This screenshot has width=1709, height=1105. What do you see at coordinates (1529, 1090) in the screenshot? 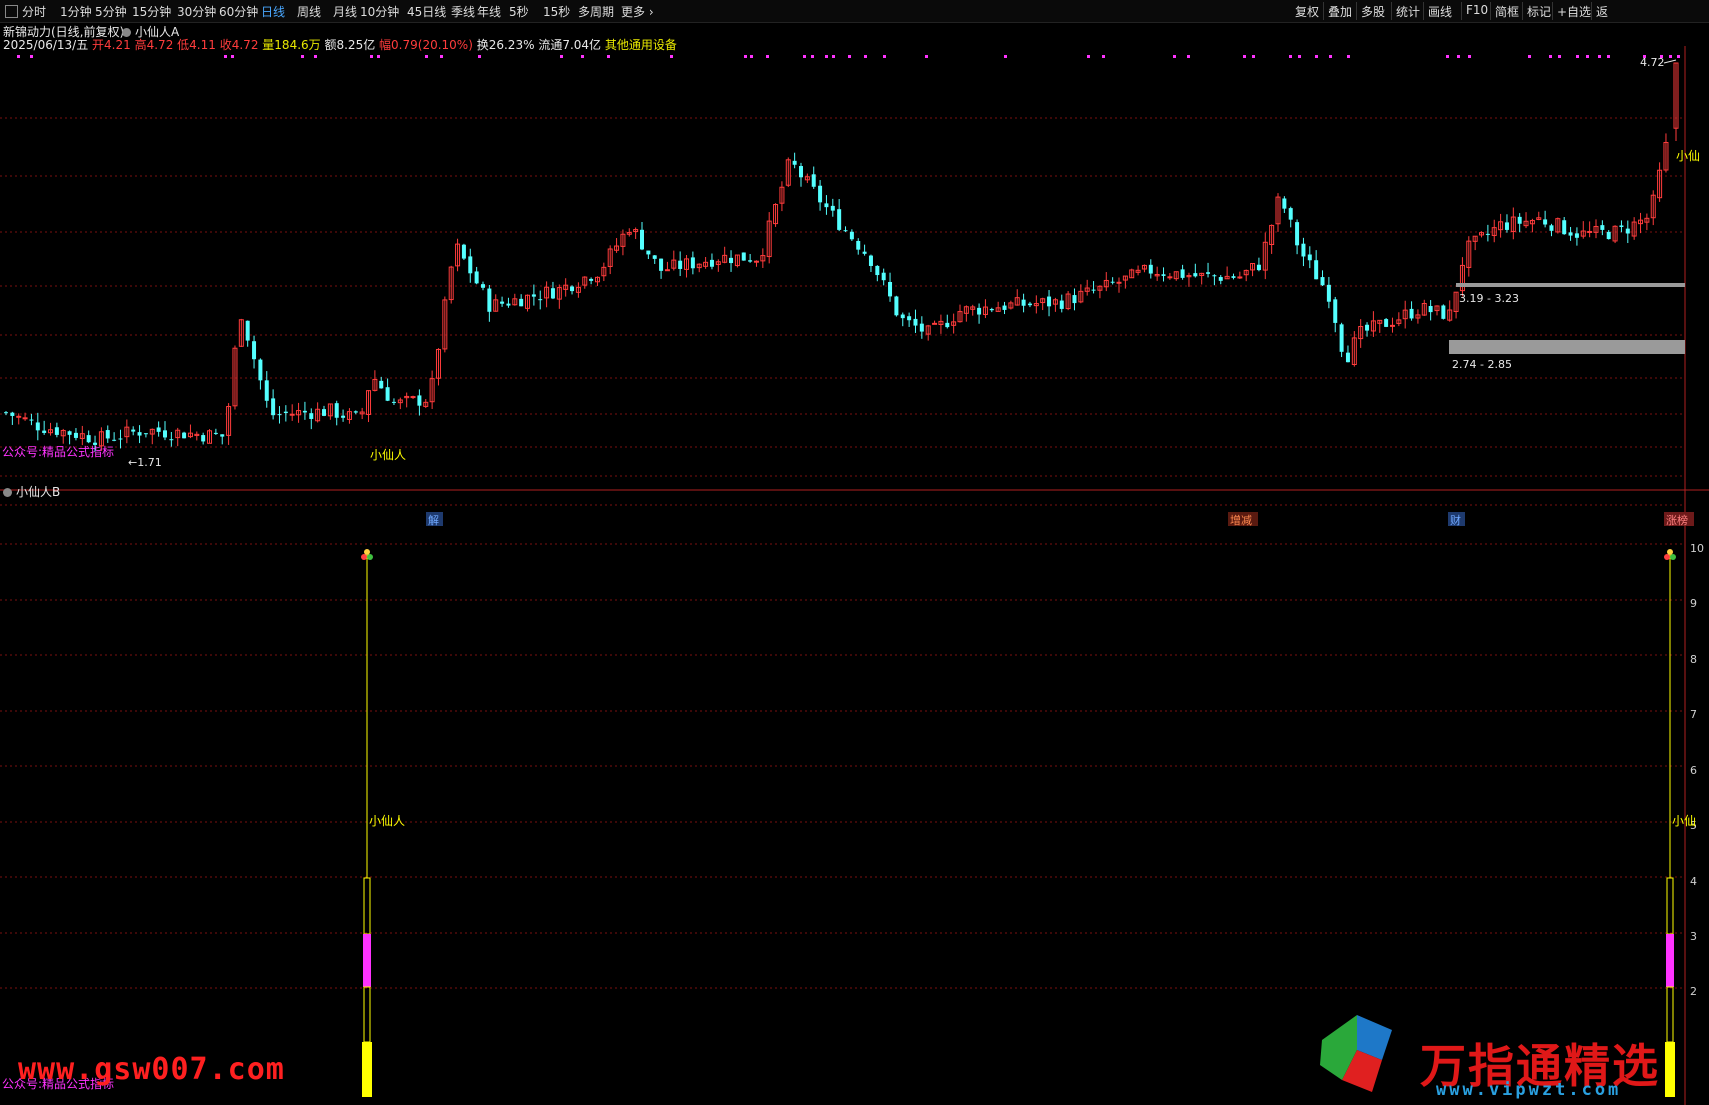
I see `watermark-right: www.vipwzt.com` at bounding box center [1529, 1090].